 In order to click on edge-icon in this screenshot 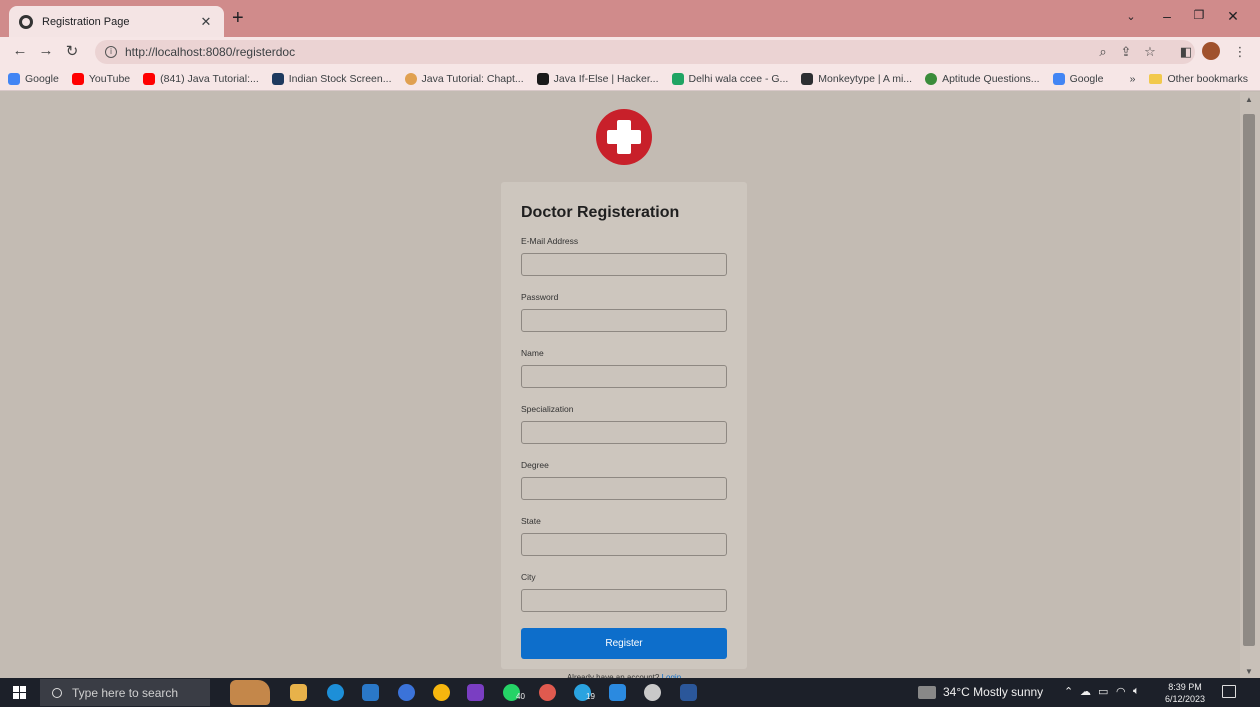, I will do `click(335, 692)`.